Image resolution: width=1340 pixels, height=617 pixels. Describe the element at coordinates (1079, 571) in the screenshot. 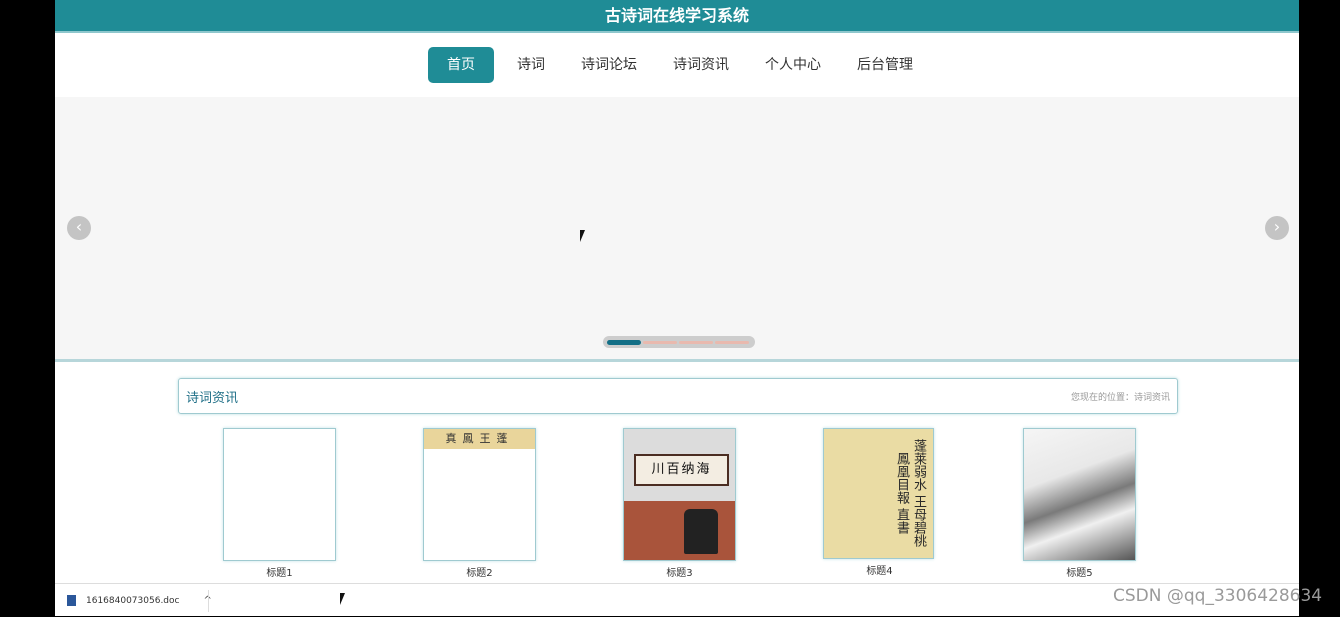

I see `card-title: 标题5` at that location.